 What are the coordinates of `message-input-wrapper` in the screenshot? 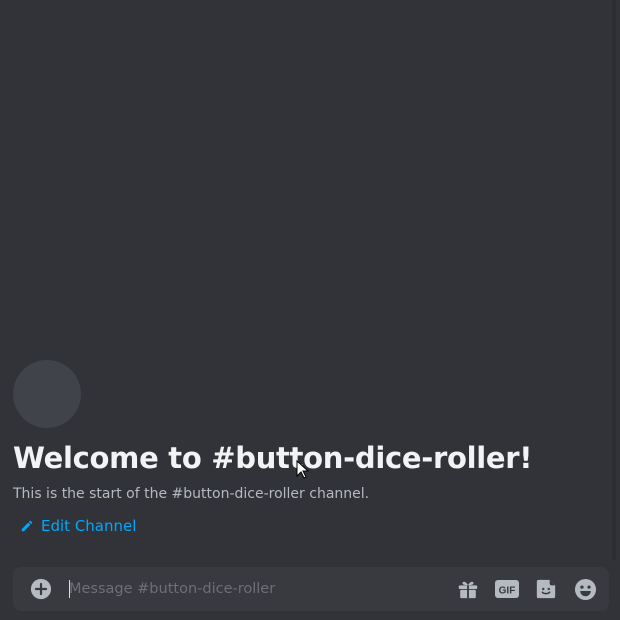 It's located at (256, 589).